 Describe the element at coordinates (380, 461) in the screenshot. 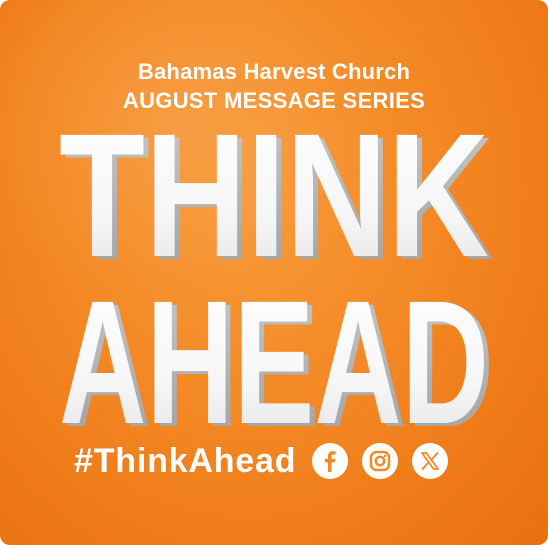

I see `instagram-icon` at that location.